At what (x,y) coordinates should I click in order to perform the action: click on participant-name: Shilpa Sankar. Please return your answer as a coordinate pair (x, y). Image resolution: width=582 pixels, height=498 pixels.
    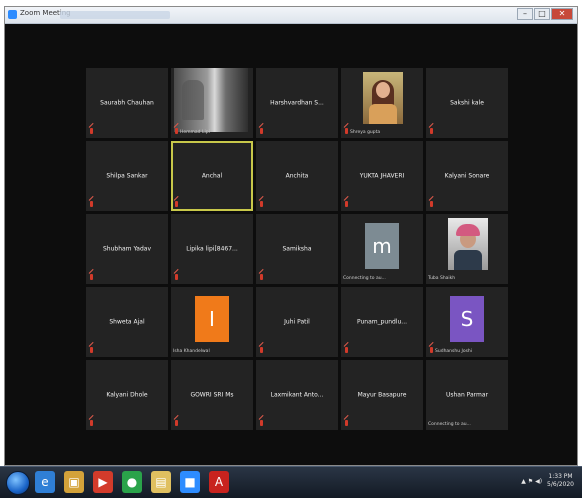
    Looking at the image, I should click on (127, 176).